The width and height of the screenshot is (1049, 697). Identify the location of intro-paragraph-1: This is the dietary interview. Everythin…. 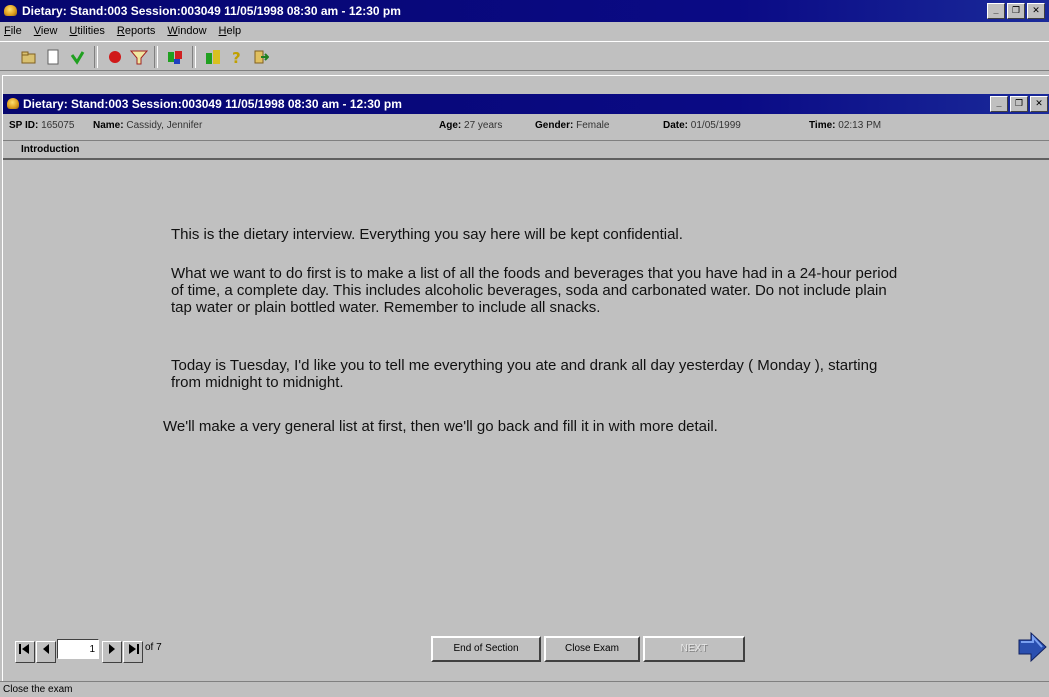
(427, 234).